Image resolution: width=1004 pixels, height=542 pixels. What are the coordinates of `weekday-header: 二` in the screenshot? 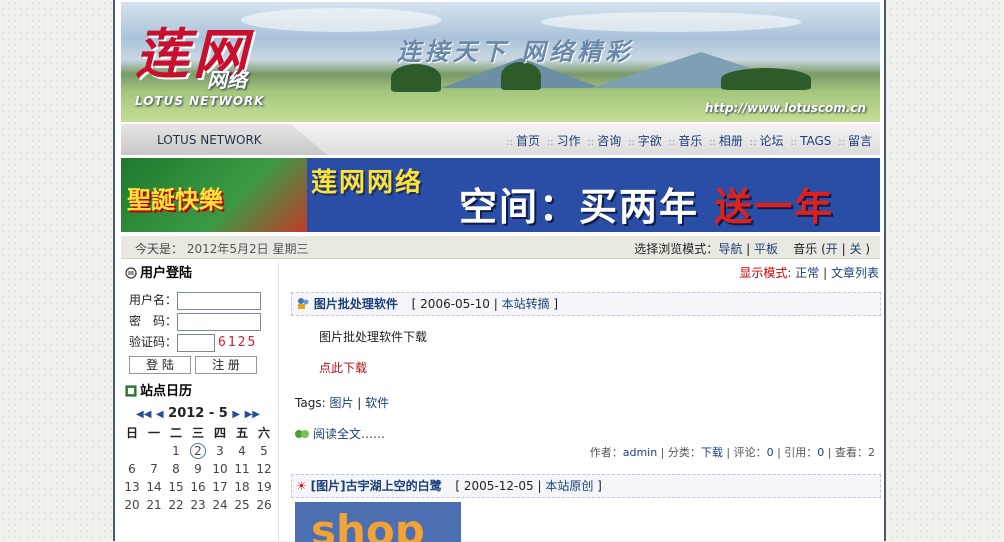 It's located at (175, 433).